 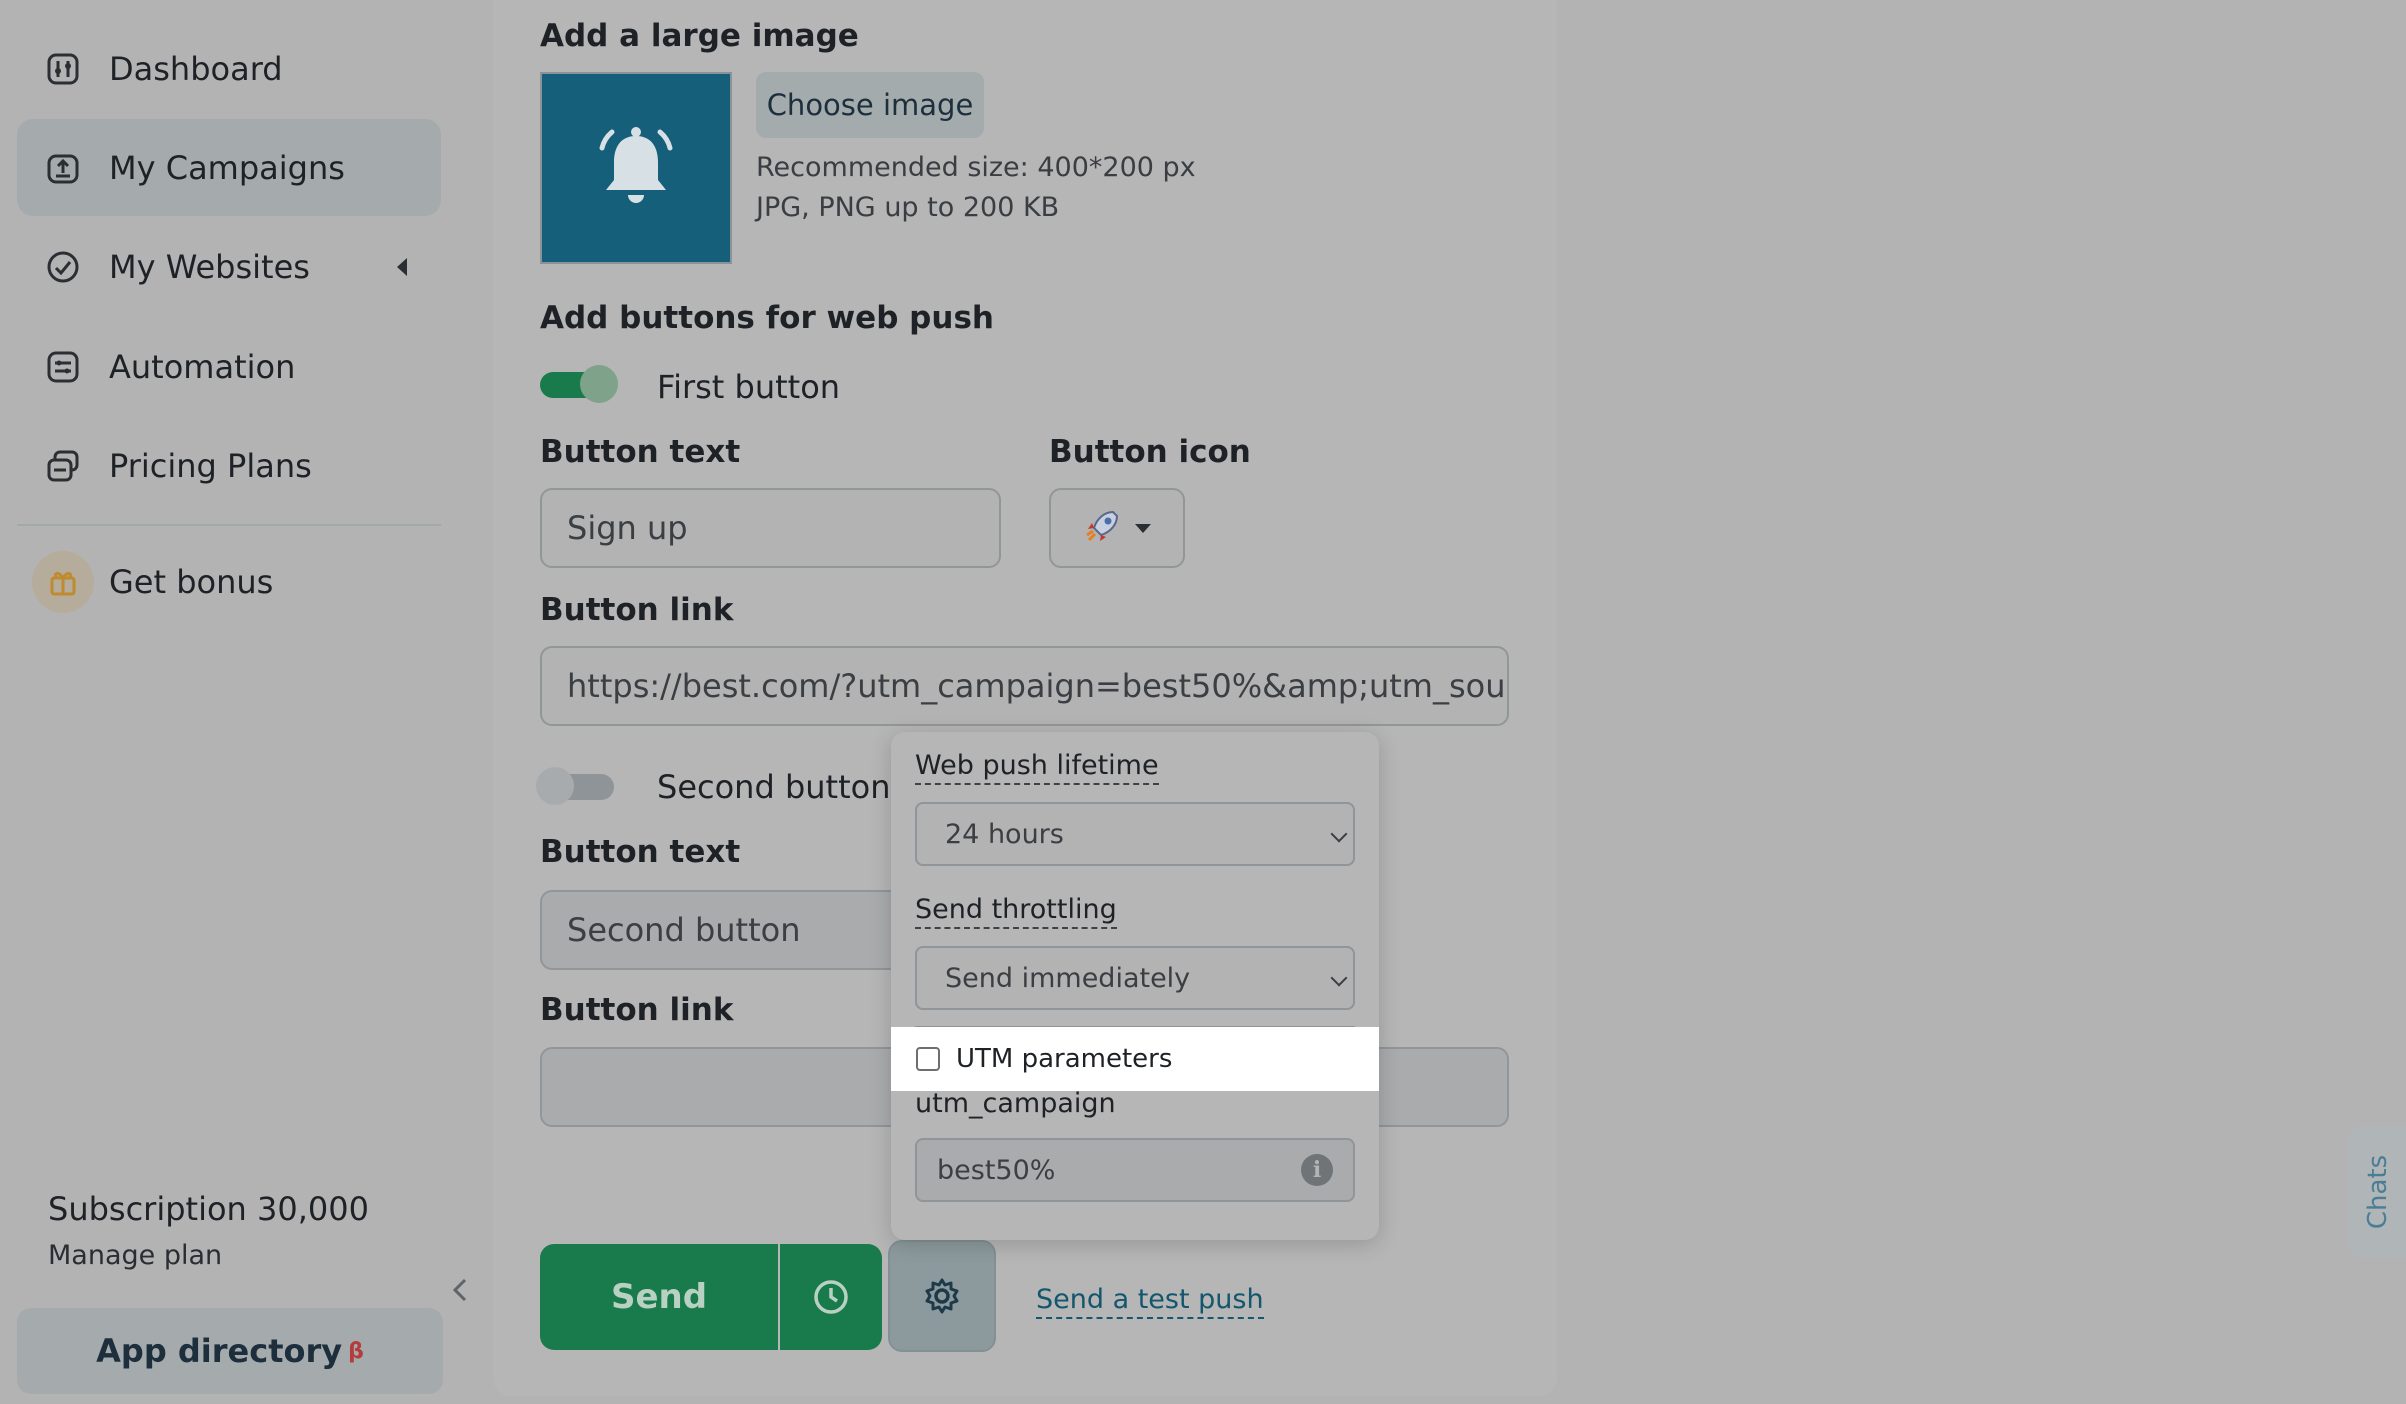 What do you see at coordinates (63, 367) in the screenshot?
I see `automation-icon` at bounding box center [63, 367].